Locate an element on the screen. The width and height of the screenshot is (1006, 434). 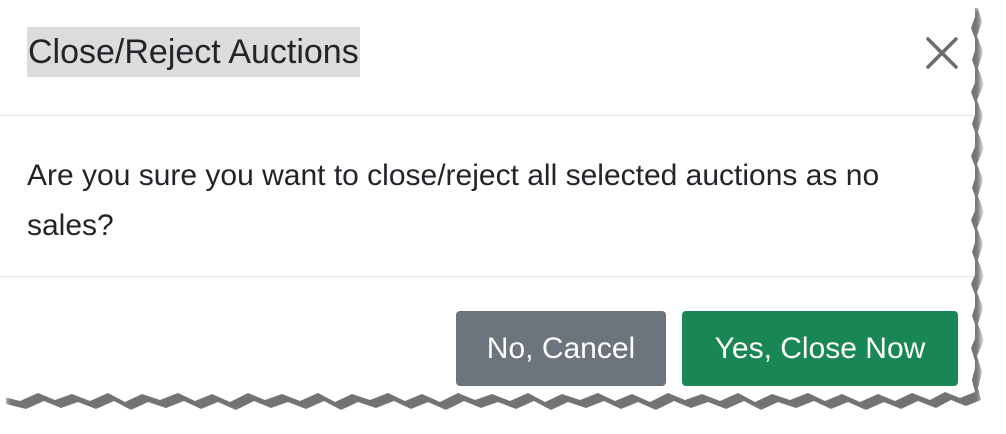
close-icon is located at coordinates (942, 53).